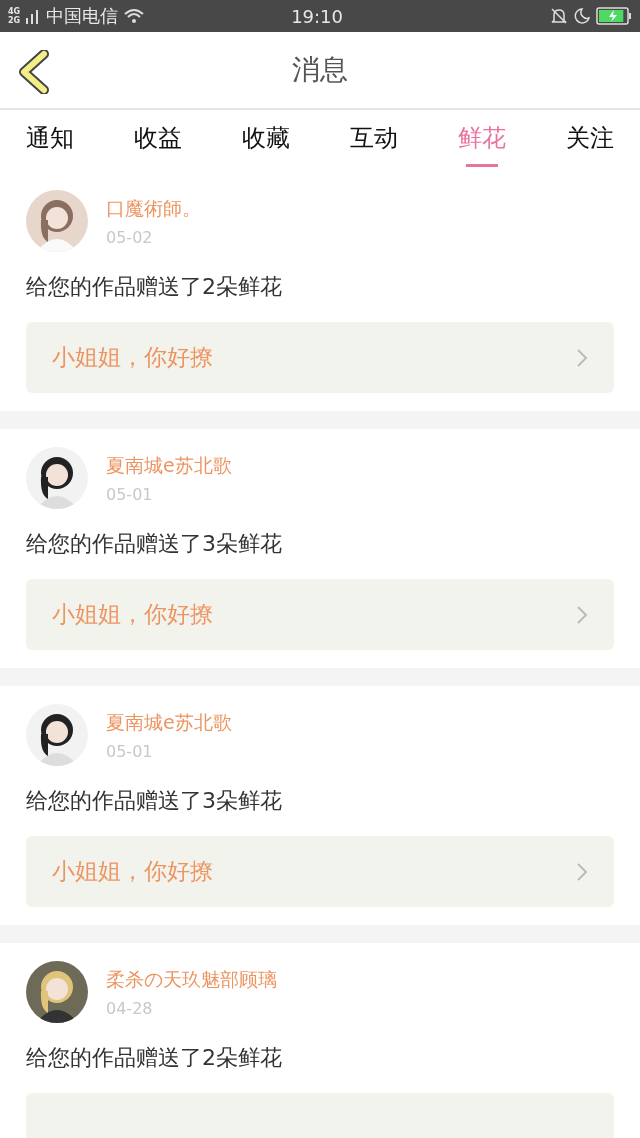 The height and width of the screenshot is (1138, 640). I want to click on clock: 19:10, so click(317, 16).